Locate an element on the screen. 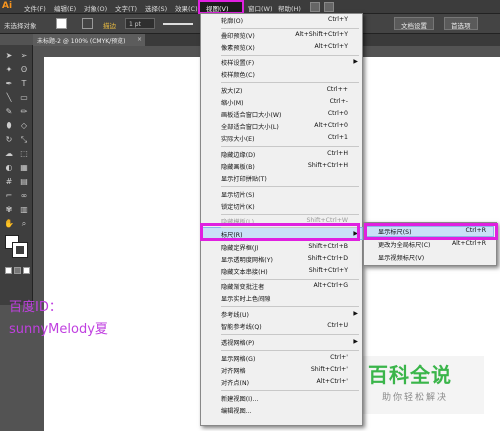 The width and height of the screenshot is (500, 431). menu-edit: 编辑(E) is located at coordinates (65, 8).